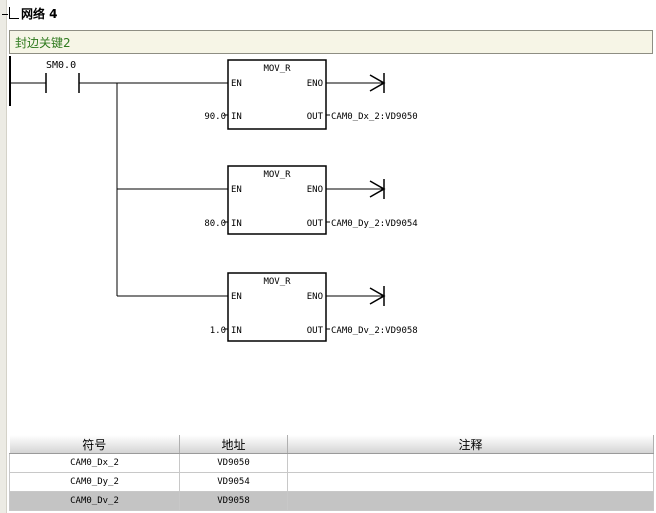 Image resolution: width=656 pixels, height=513 pixels. What do you see at coordinates (61, 65) in the screenshot?
I see `contact-label: SM0.0` at bounding box center [61, 65].